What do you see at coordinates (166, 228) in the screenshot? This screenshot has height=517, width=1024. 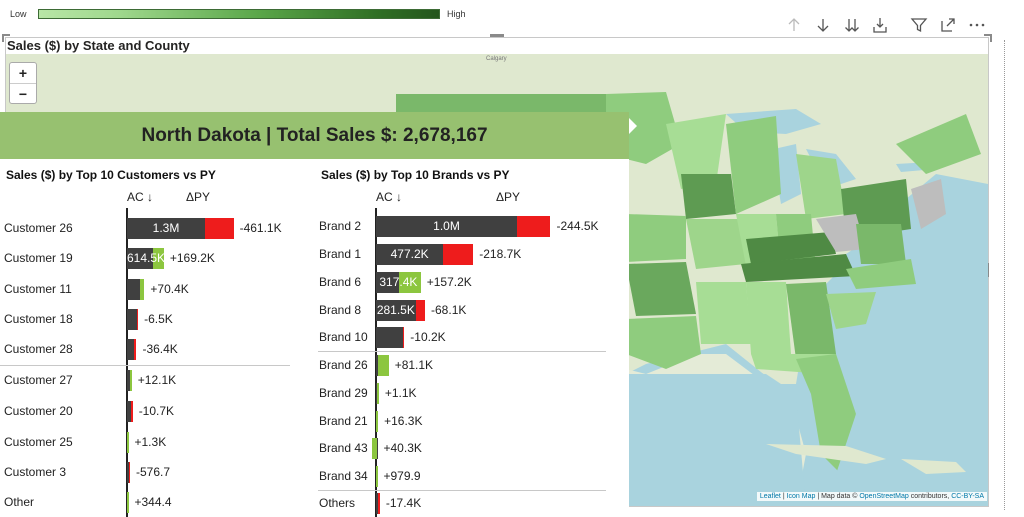 I see `customer-ac-value-label: 1.3M` at bounding box center [166, 228].